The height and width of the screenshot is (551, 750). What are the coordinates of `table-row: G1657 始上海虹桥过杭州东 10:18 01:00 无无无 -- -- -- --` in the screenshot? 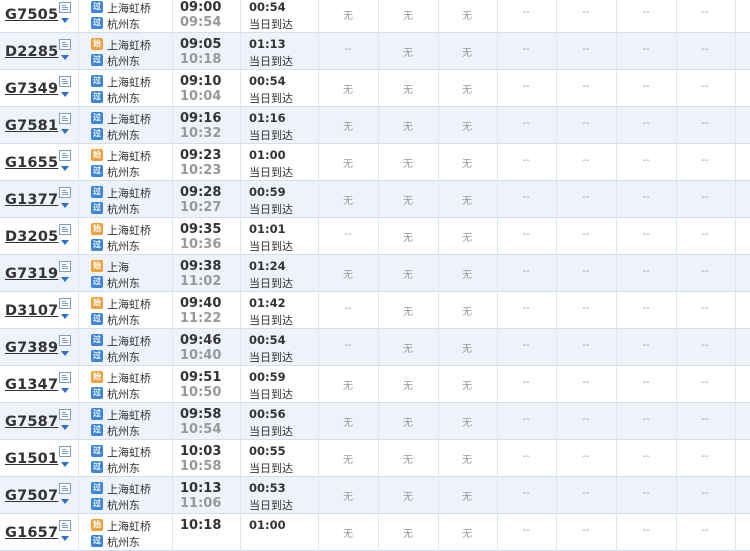 It's located at (375, 532).